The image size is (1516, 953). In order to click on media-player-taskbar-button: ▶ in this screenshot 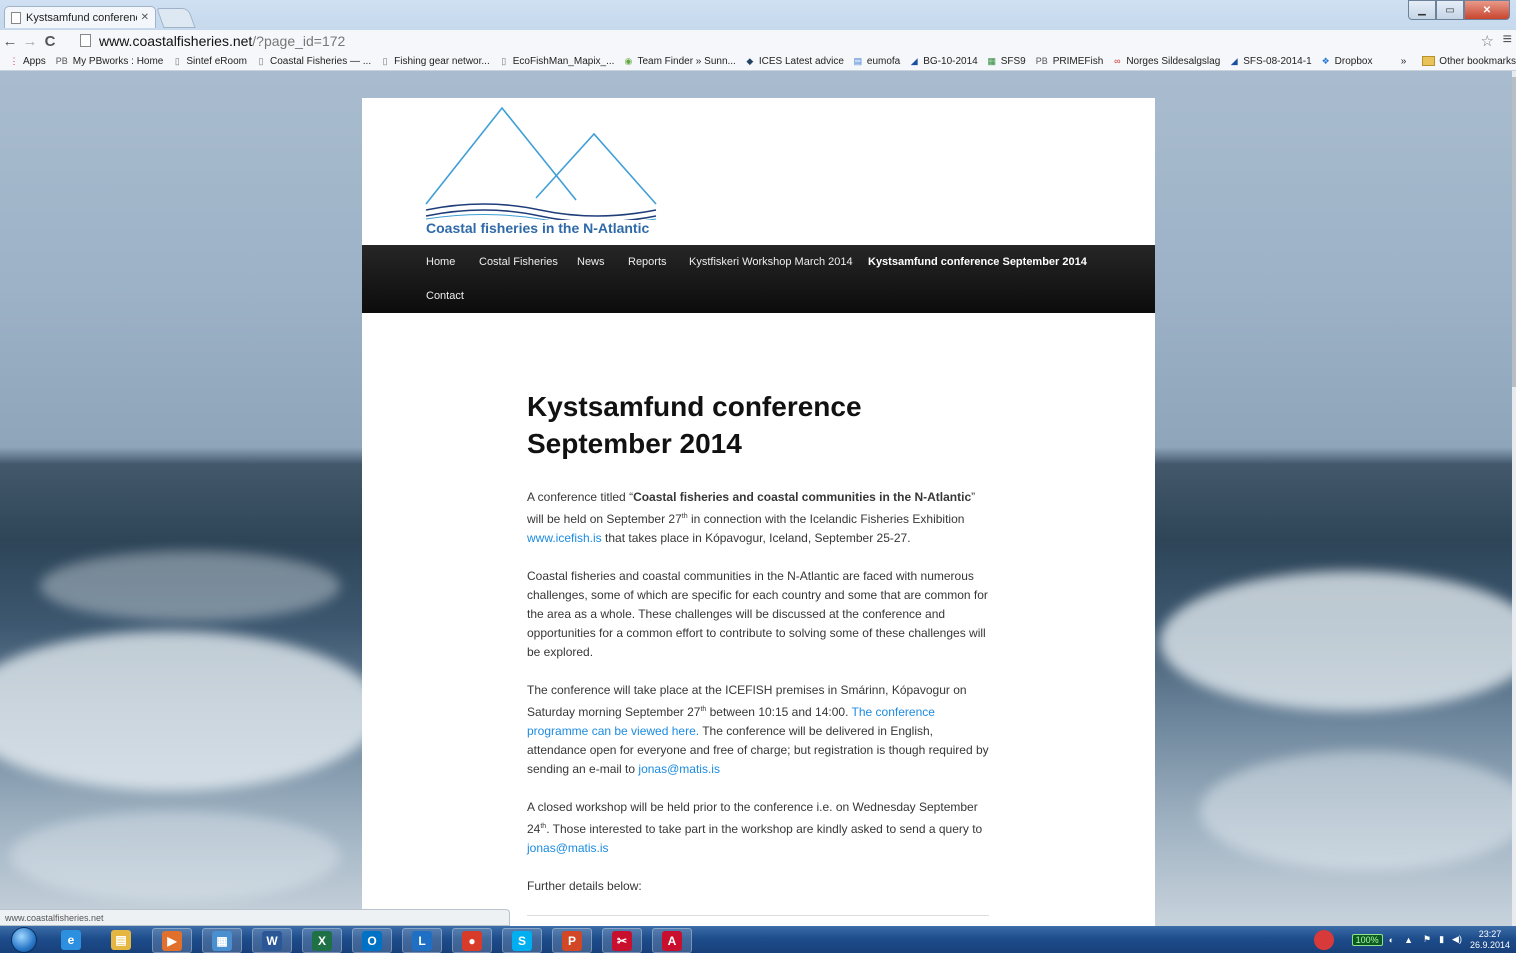, I will do `click(172, 940)`.